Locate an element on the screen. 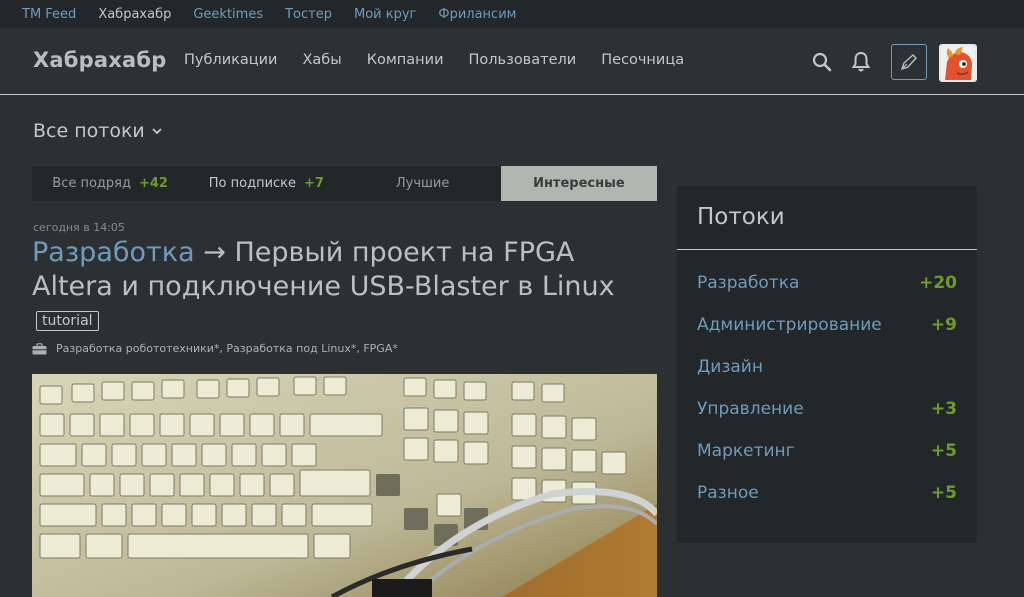  tab-all-label: Все подряд is located at coordinates (91, 183).